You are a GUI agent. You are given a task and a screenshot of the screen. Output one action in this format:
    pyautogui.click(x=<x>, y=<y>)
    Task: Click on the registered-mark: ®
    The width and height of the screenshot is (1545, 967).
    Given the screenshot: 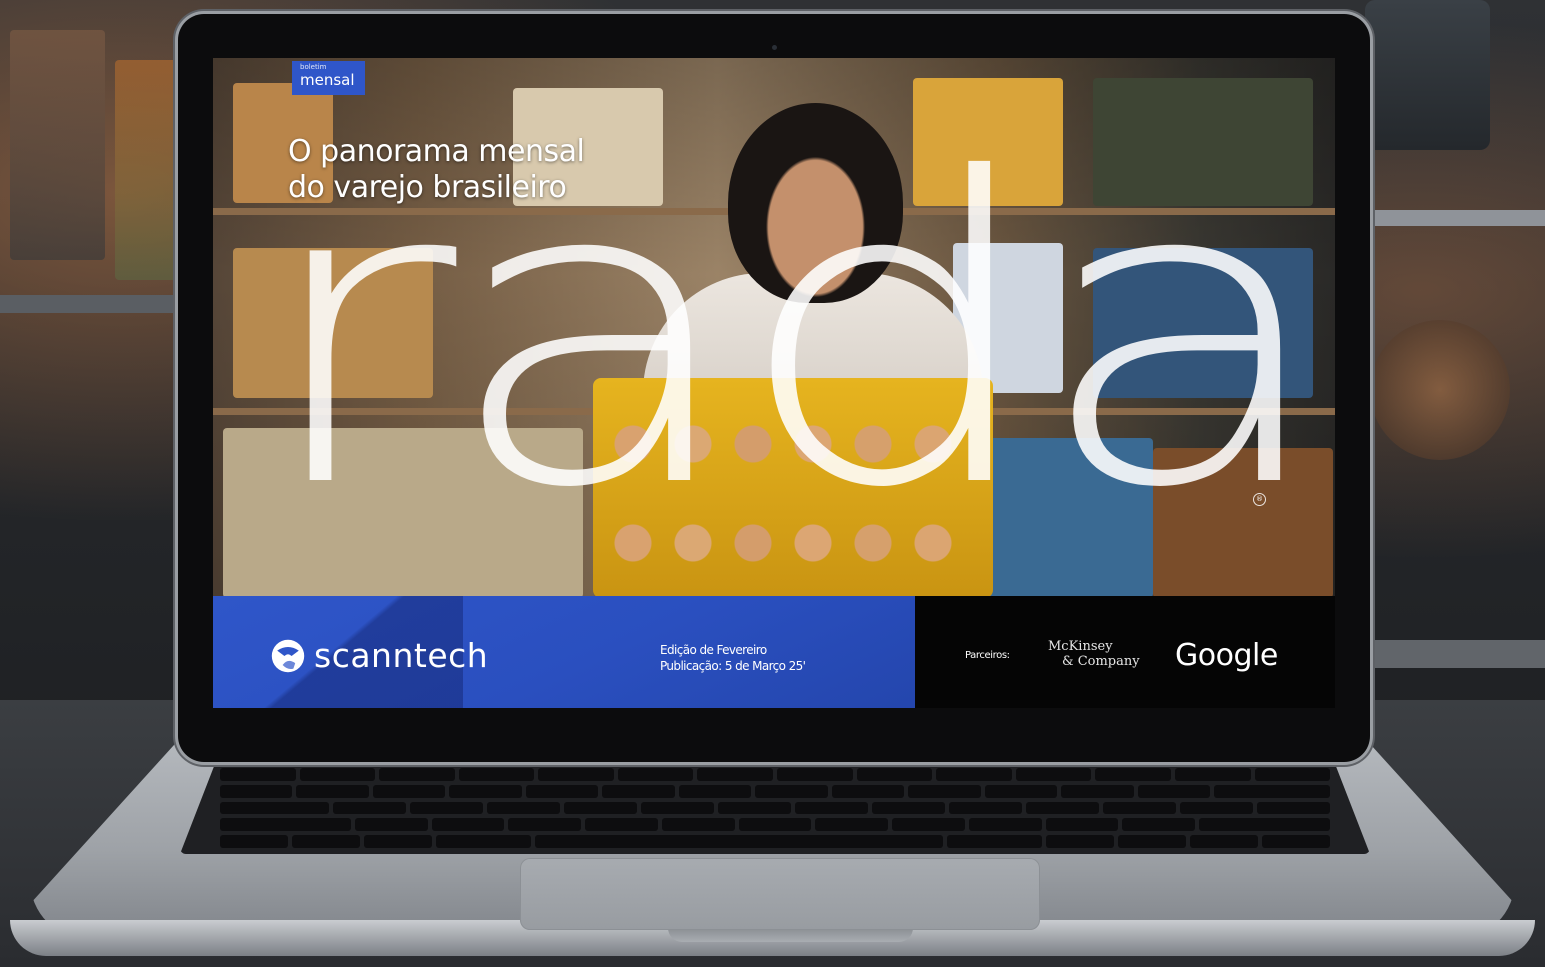 What is the action you would take?
    pyautogui.click(x=1259, y=499)
    